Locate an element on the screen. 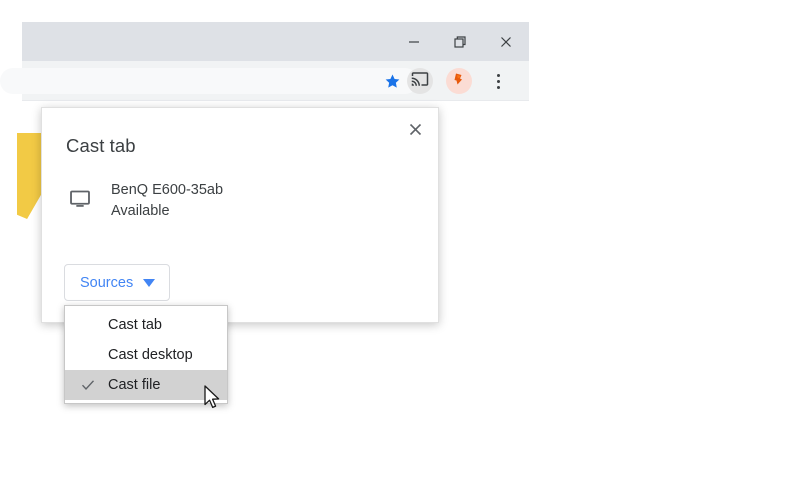 This screenshot has width=800, height=500. menu-item-cast-desktop: Cast desktop is located at coordinates (146, 355).